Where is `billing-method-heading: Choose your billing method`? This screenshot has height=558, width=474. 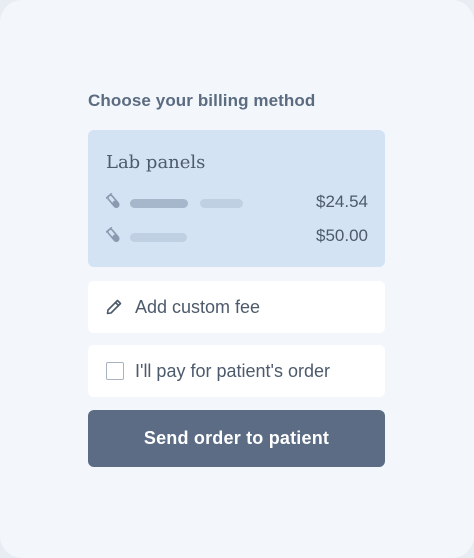
billing-method-heading: Choose your billing method is located at coordinates (202, 100).